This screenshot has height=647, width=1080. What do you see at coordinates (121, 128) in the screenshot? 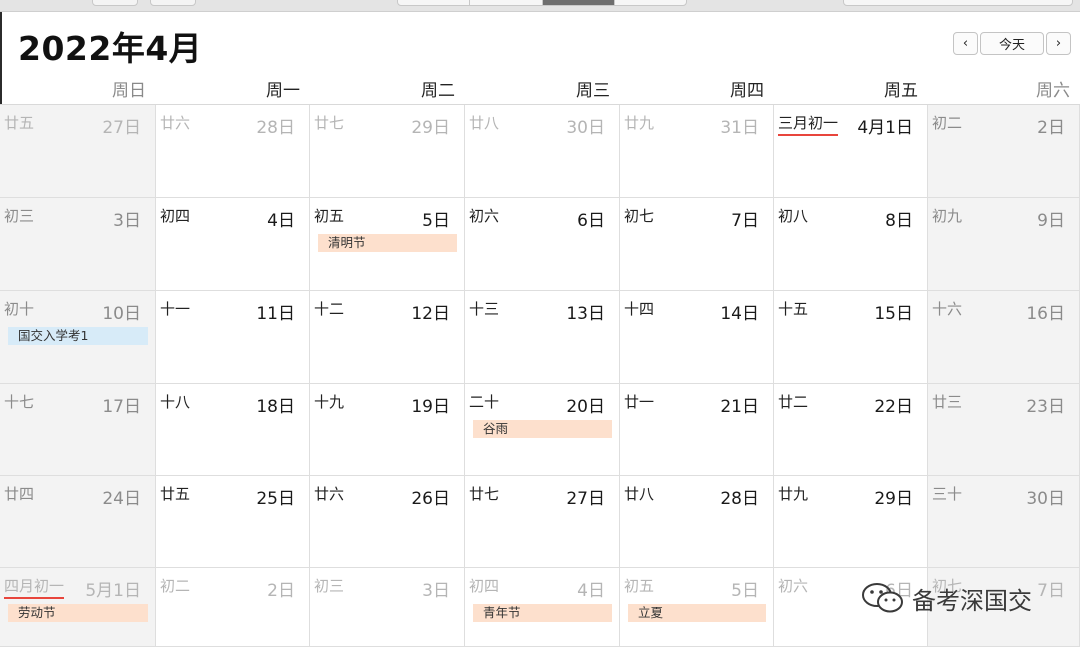
I see `day-number: 27日` at bounding box center [121, 128].